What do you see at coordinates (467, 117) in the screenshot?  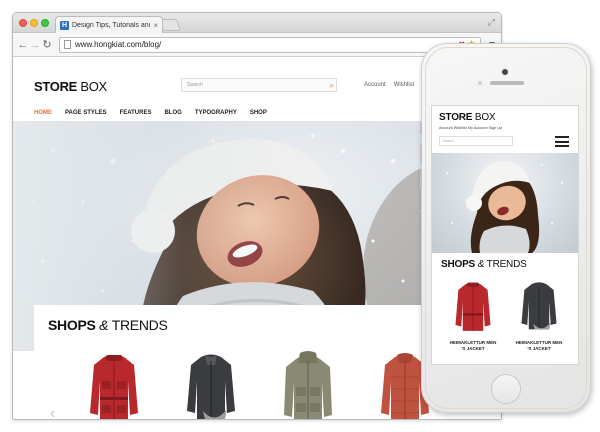 I see `mobile-site-logo: STORE BOX` at bounding box center [467, 117].